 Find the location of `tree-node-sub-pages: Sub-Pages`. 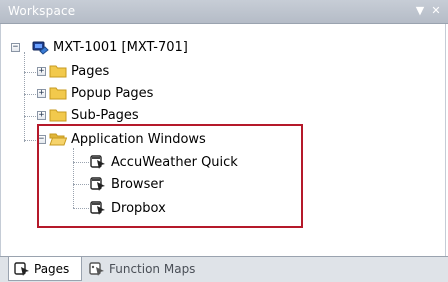

tree-node-sub-pages: Sub-Pages is located at coordinates (94, 115).